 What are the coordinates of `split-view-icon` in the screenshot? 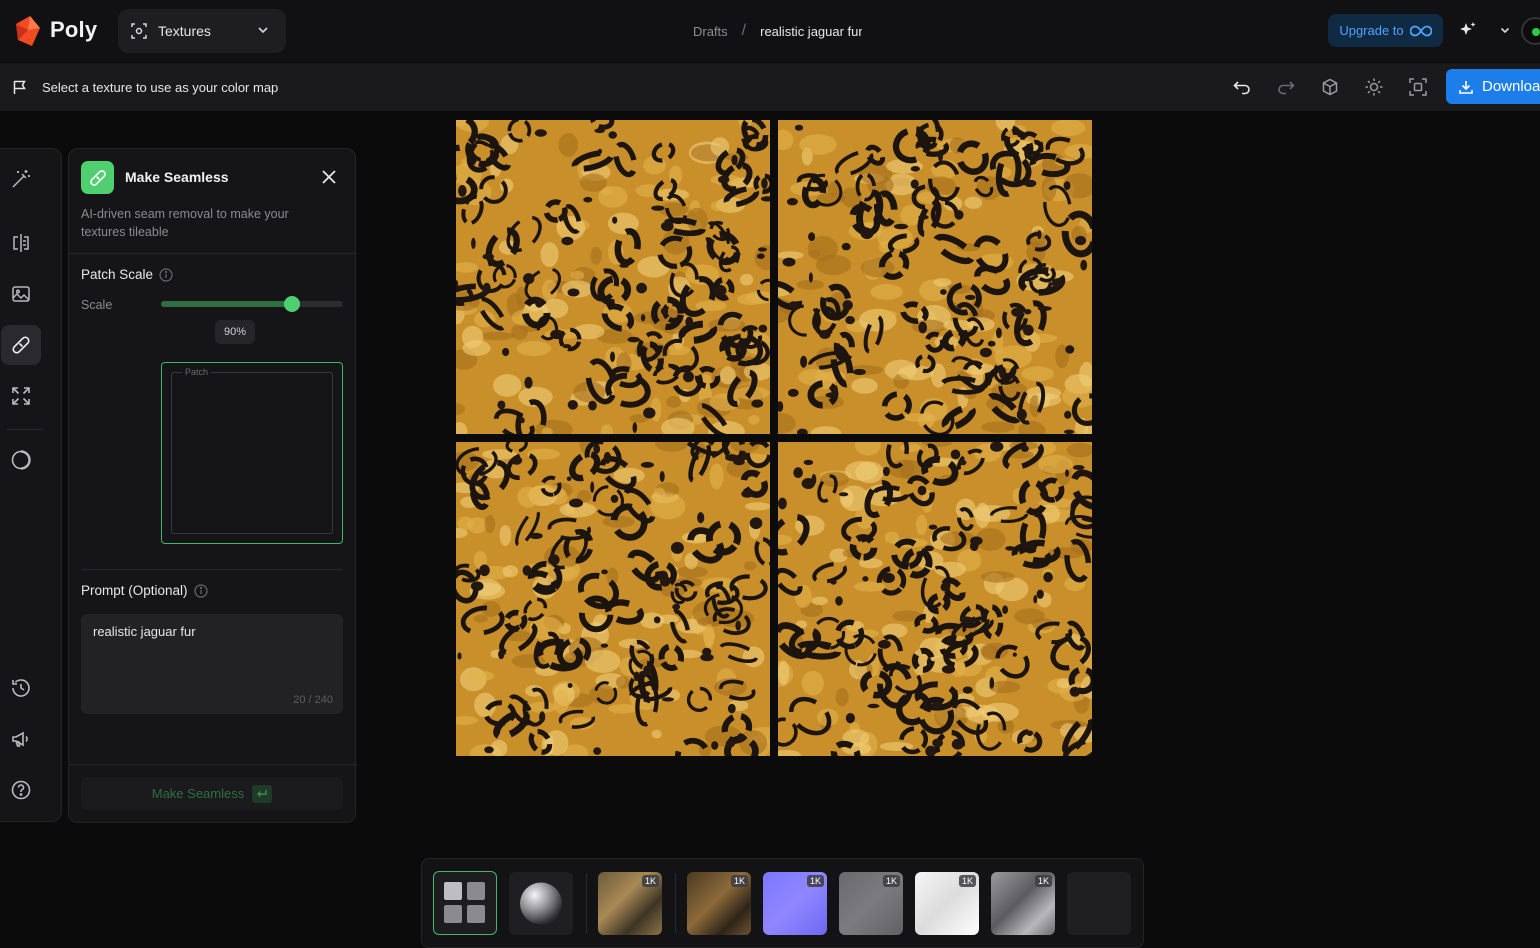 It's located at (21, 243).